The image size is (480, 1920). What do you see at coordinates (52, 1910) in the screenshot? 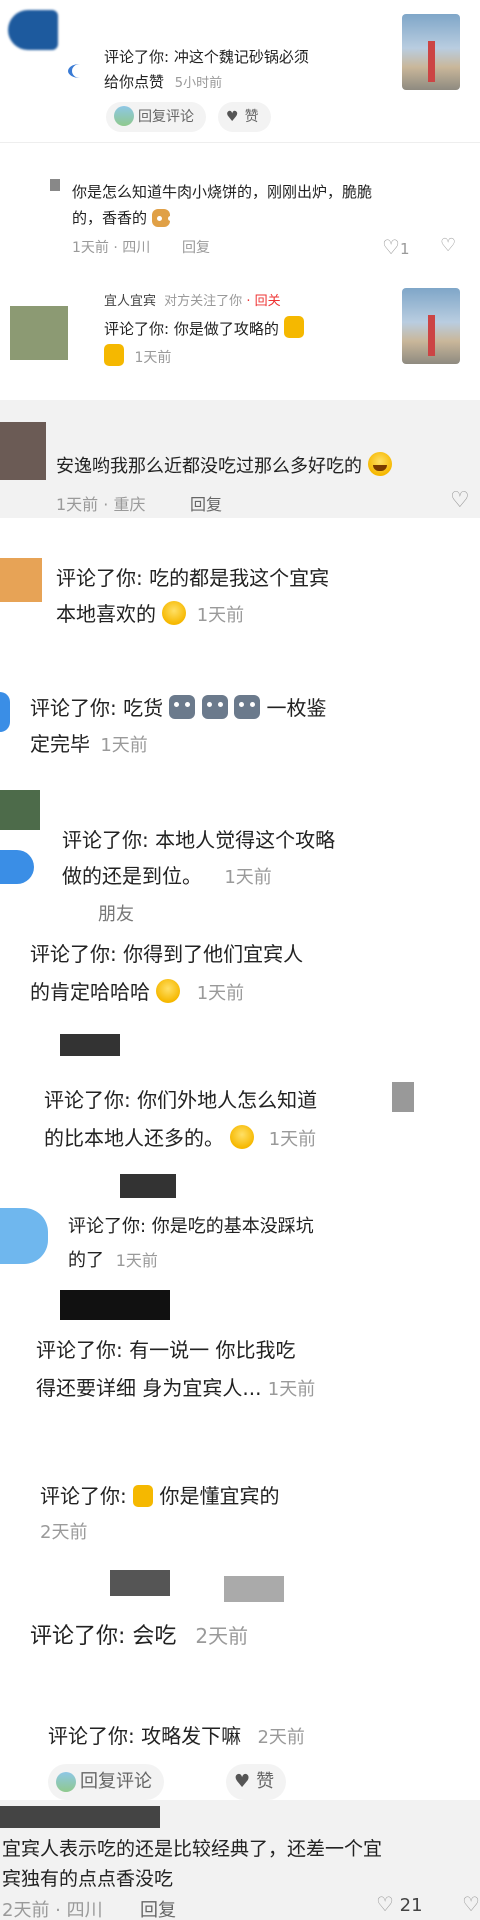
I see `location-meta: 2天前 · 四川` at bounding box center [52, 1910].